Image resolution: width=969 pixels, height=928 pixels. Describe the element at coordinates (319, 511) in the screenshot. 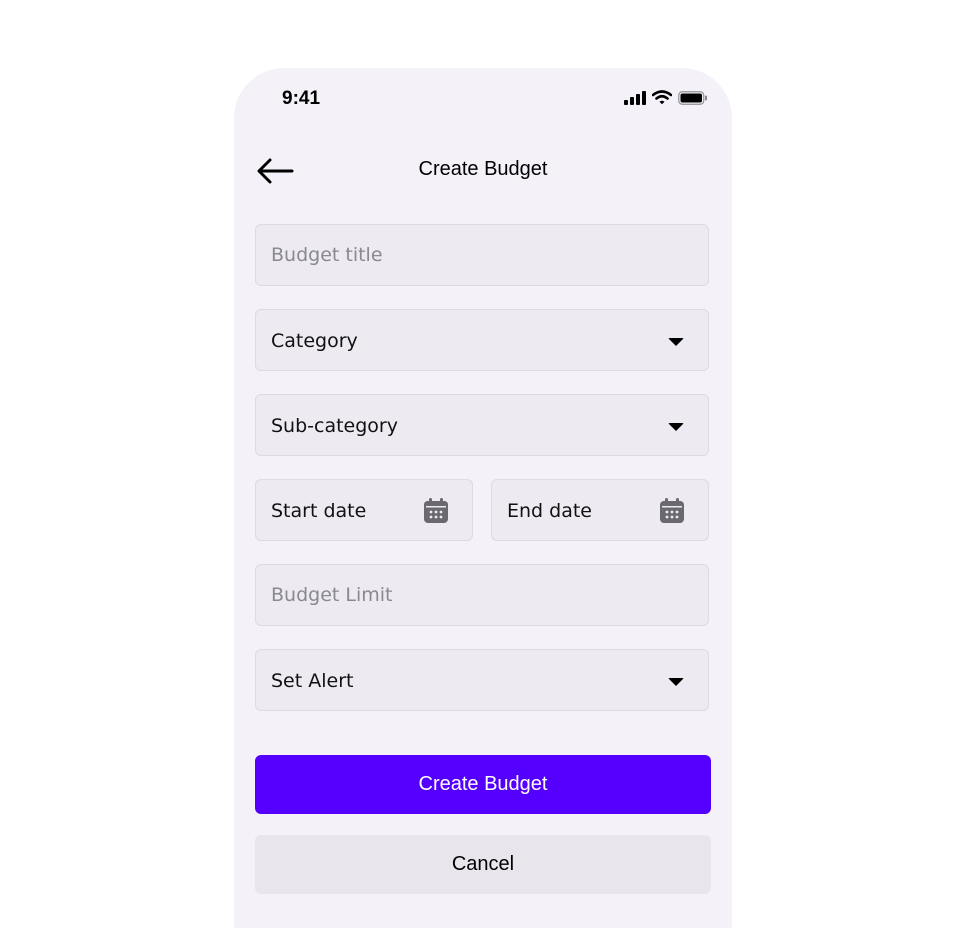

I see `start-date-label: Start date` at that location.